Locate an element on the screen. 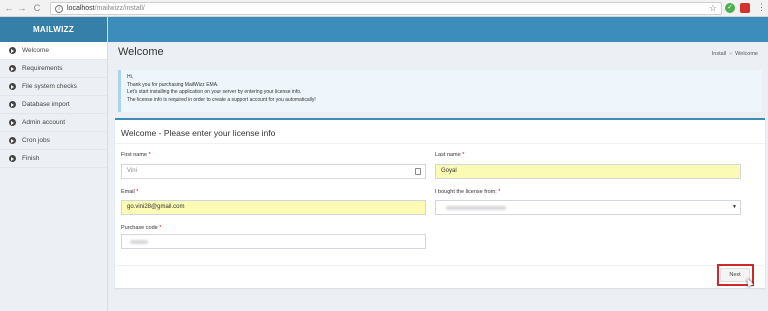 The width and height of the screenshot is (768, 311). purchase-code-input is located at coordinates (273, 241).